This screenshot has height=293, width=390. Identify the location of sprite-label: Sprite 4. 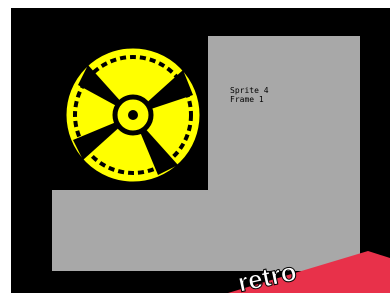
(249, 90).